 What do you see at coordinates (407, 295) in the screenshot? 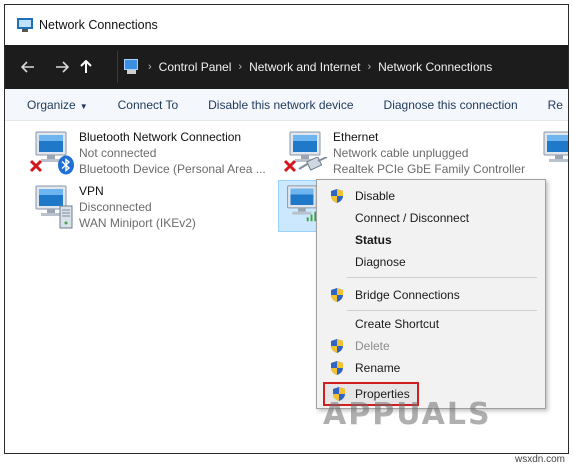
I see `menu-item-label: Bridge Connections` at bounding box center [407, 295].